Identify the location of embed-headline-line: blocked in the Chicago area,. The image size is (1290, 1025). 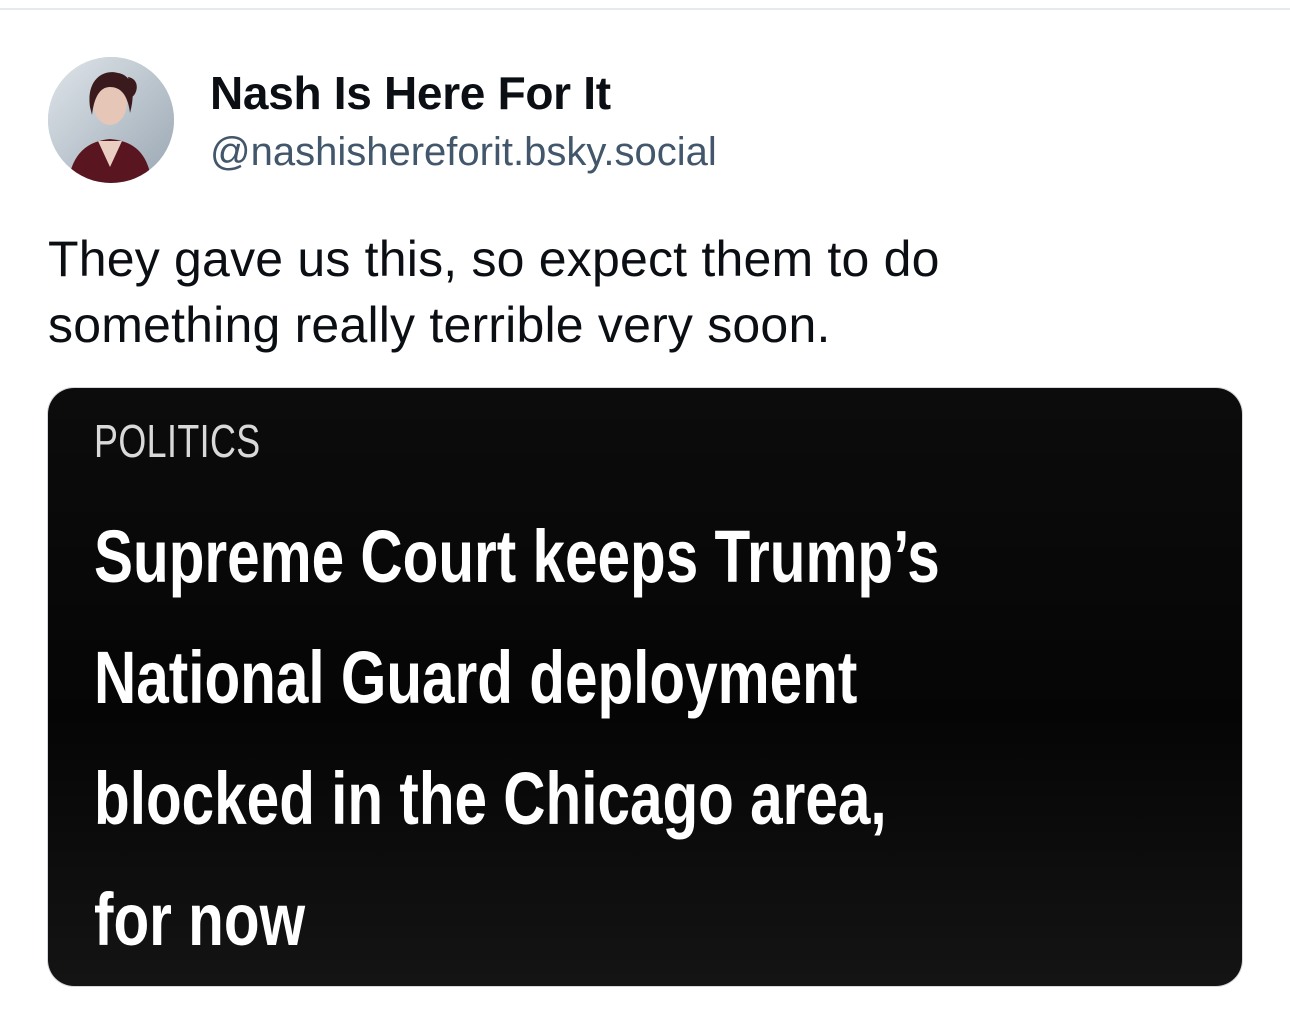
(490, 798).